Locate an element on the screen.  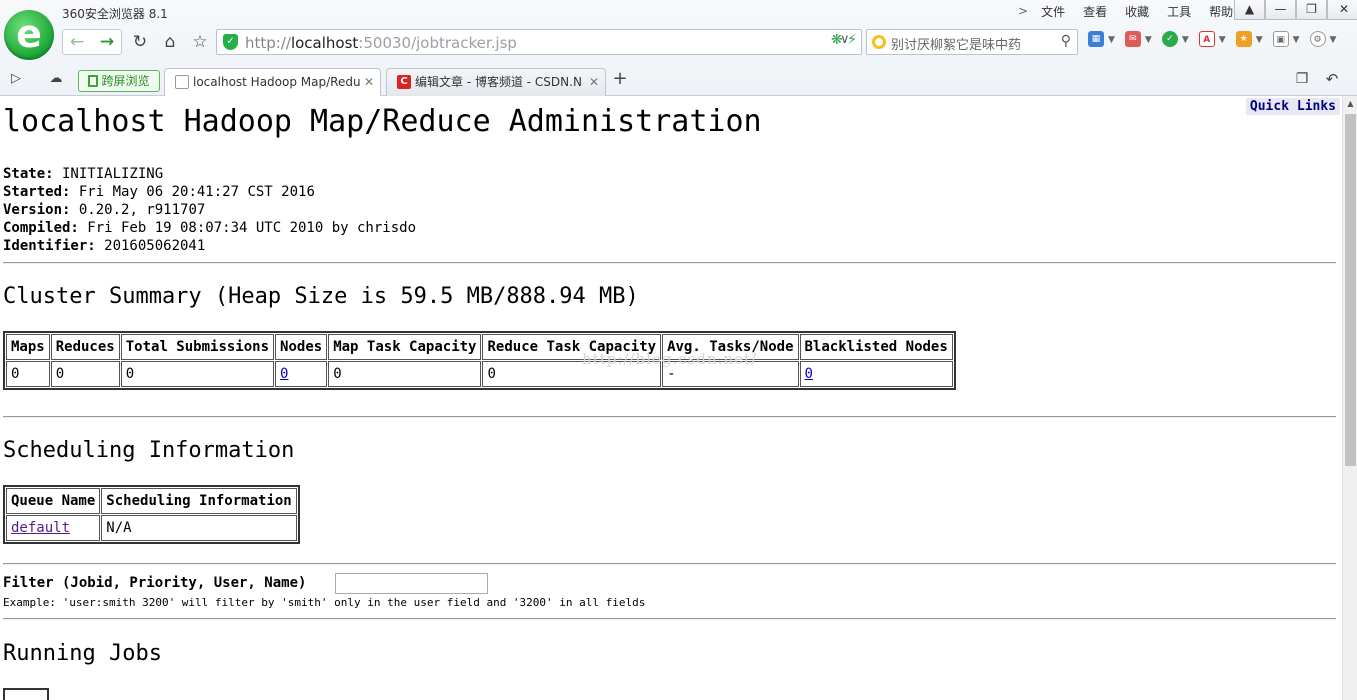
col-maps: Maps is located at coordinates (28, 347).